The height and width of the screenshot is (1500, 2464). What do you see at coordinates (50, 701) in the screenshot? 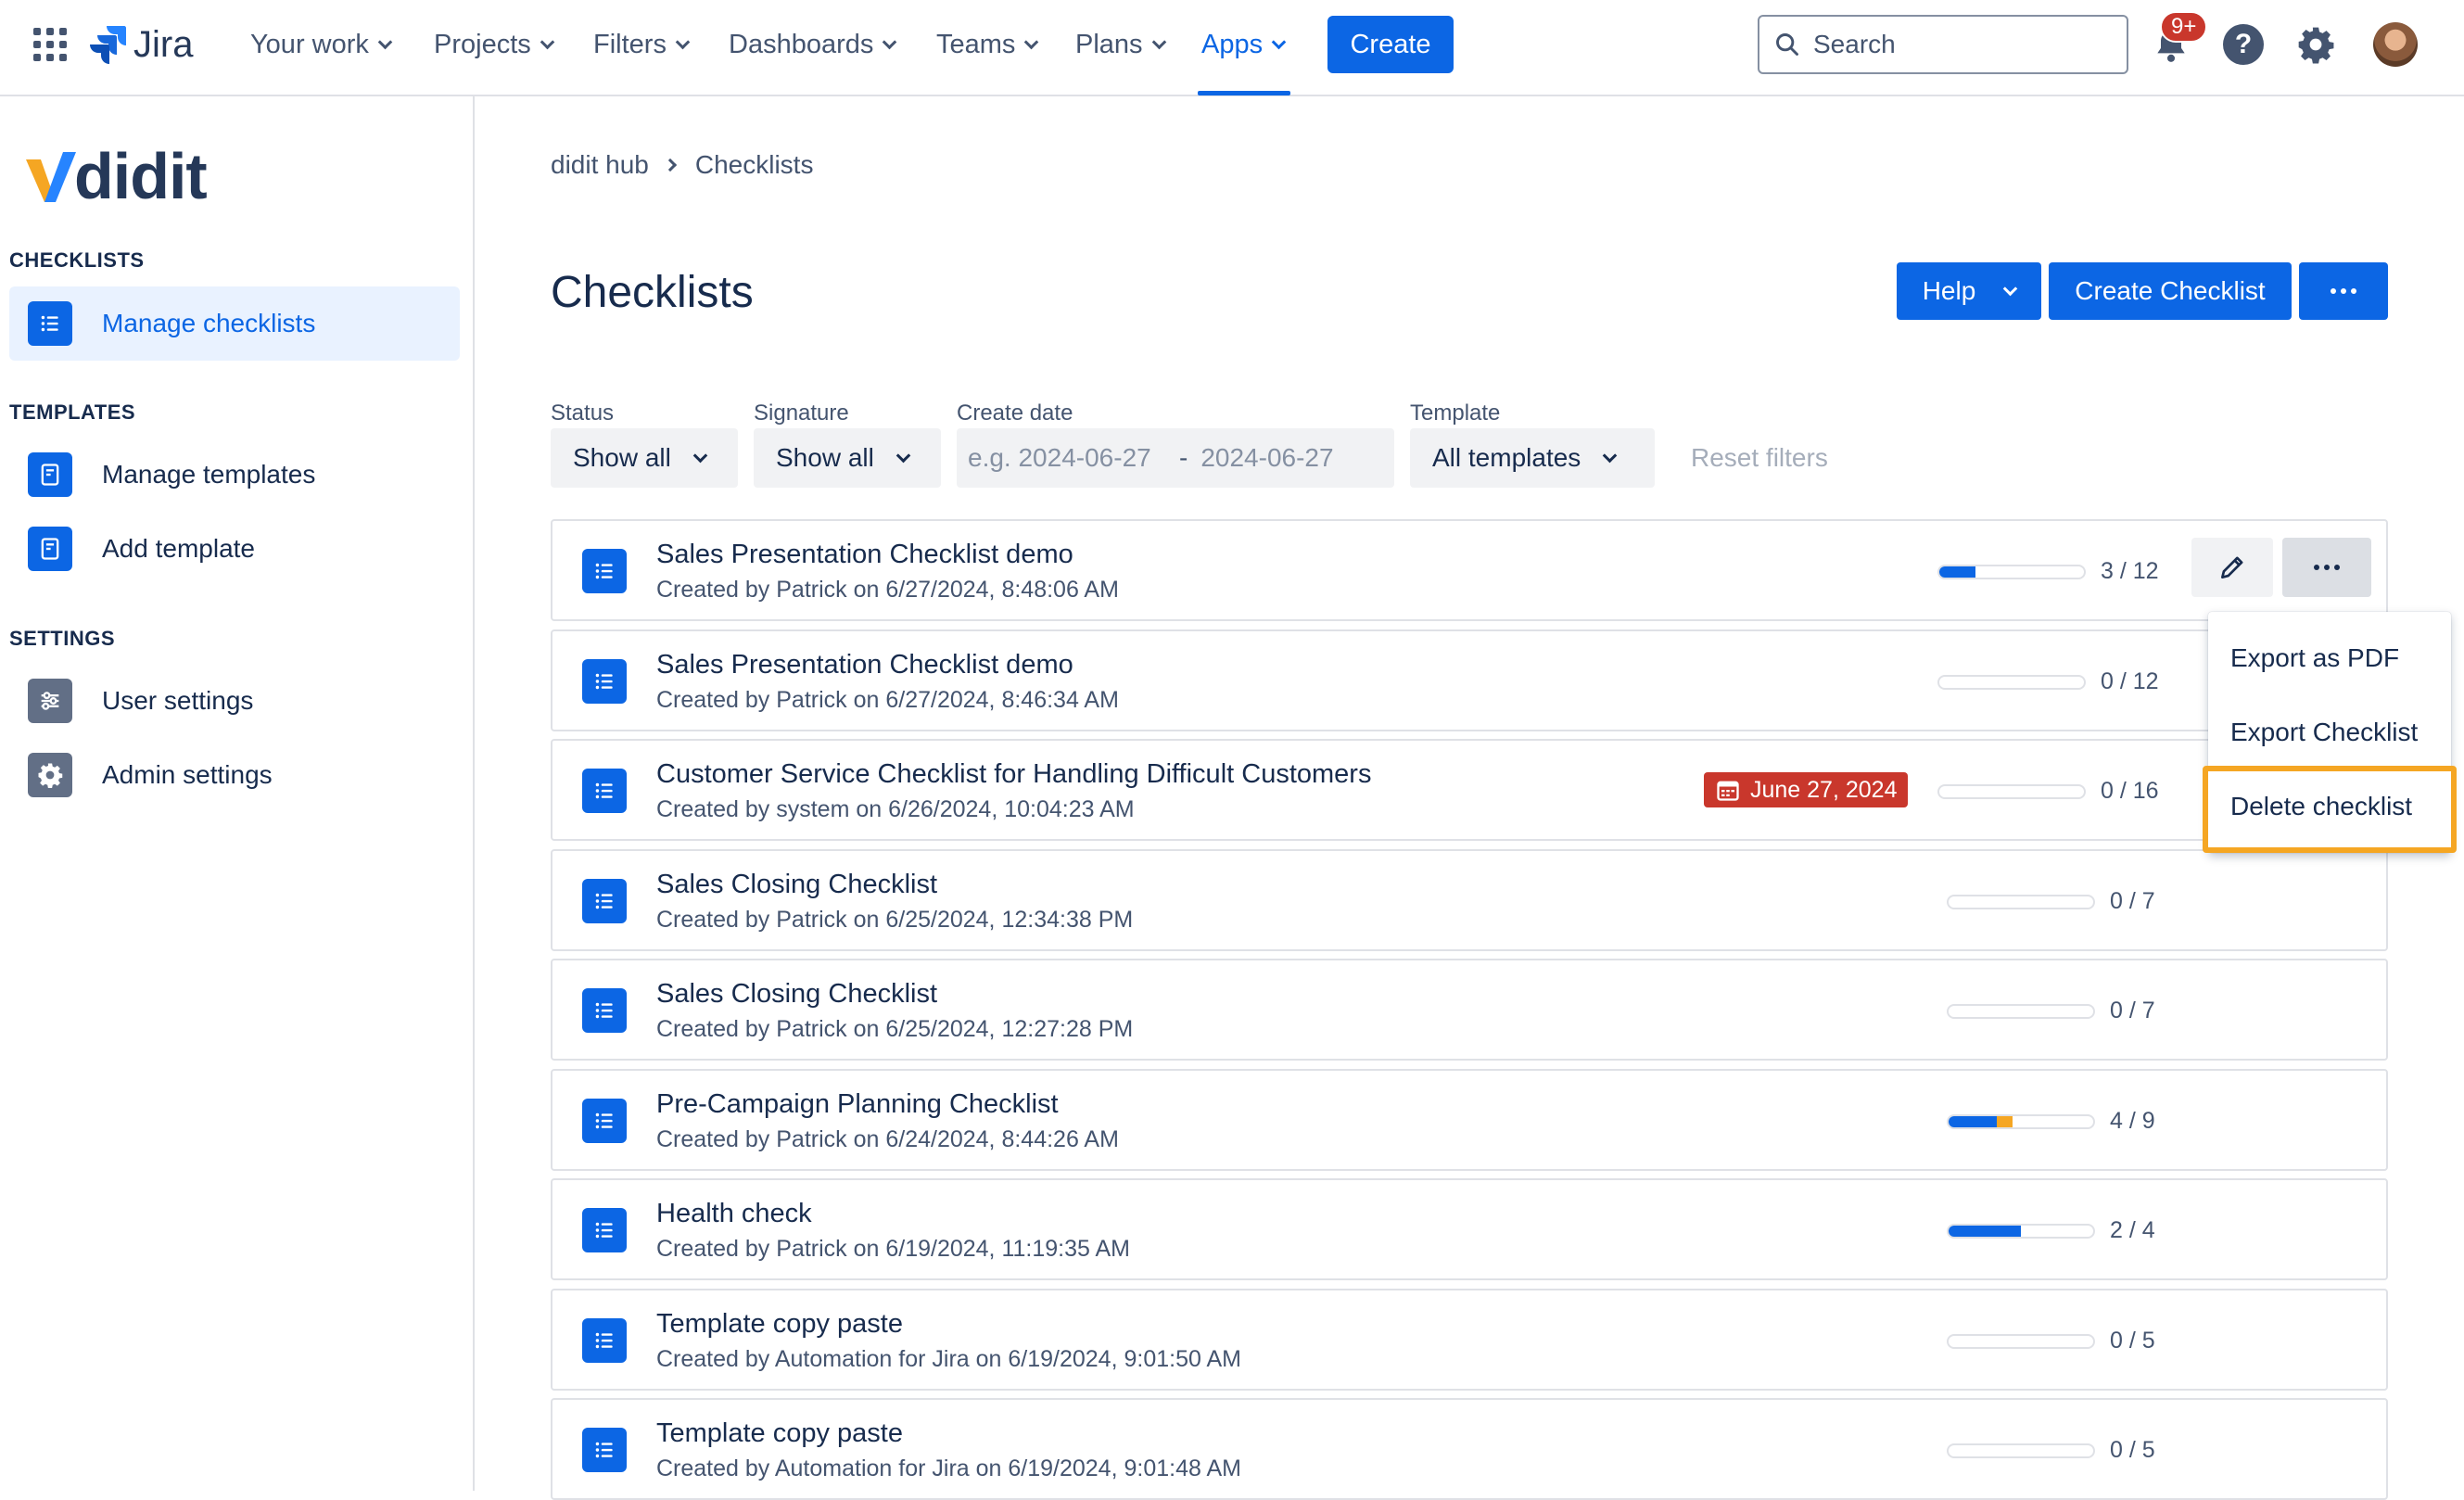
I see `sliders-icon` at bounding box center [50, 701].